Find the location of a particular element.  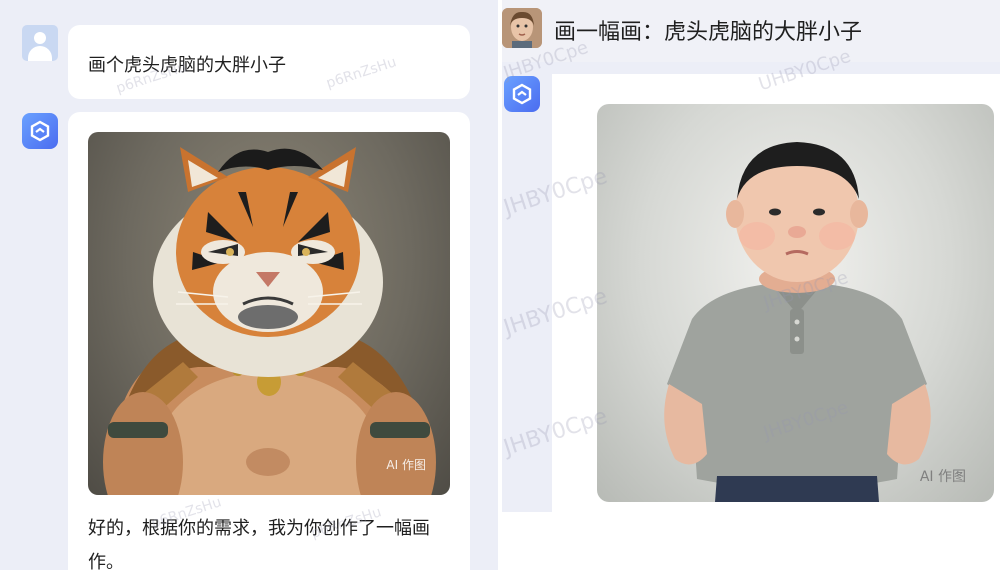

right-header: 画一幅画：虎头虎脑的大胖小子 is located at coordinates (751, 31).